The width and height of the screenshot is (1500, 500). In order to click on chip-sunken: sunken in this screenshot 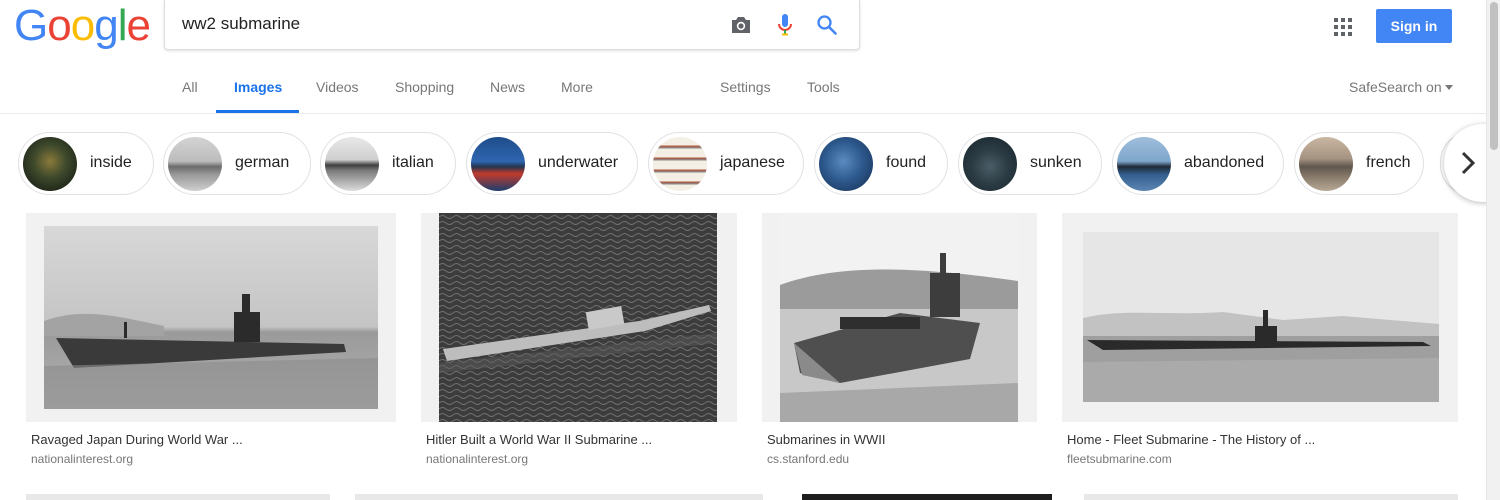, I will do `click(1030, 163)`.